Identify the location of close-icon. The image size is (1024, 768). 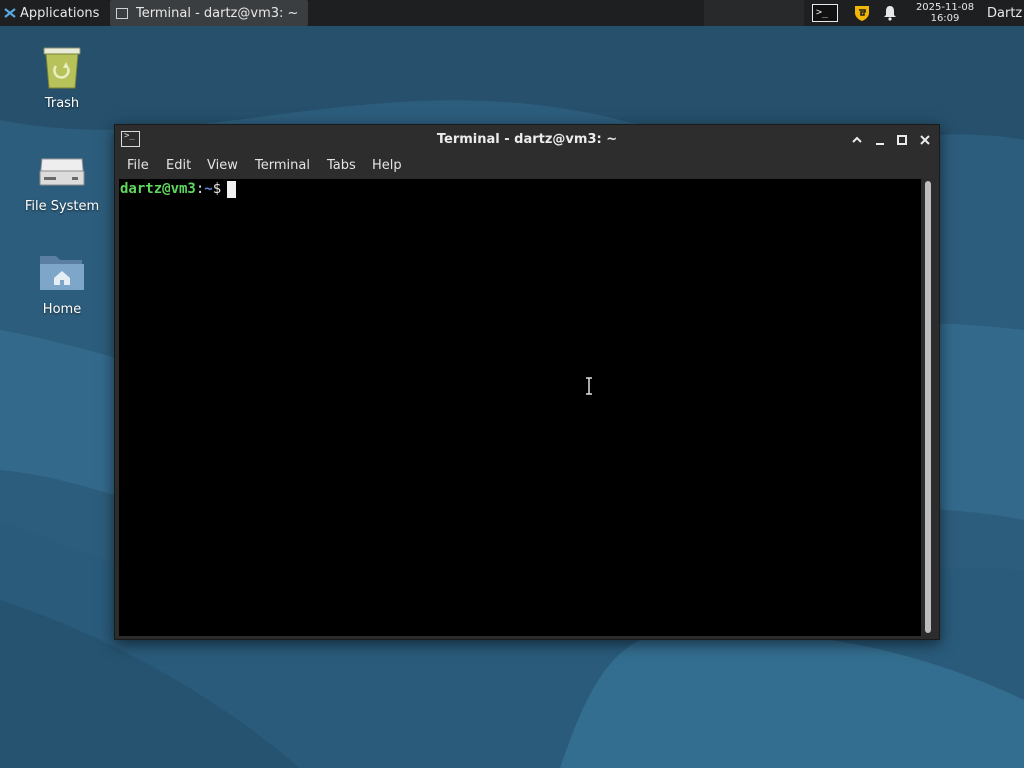
(925, 140).